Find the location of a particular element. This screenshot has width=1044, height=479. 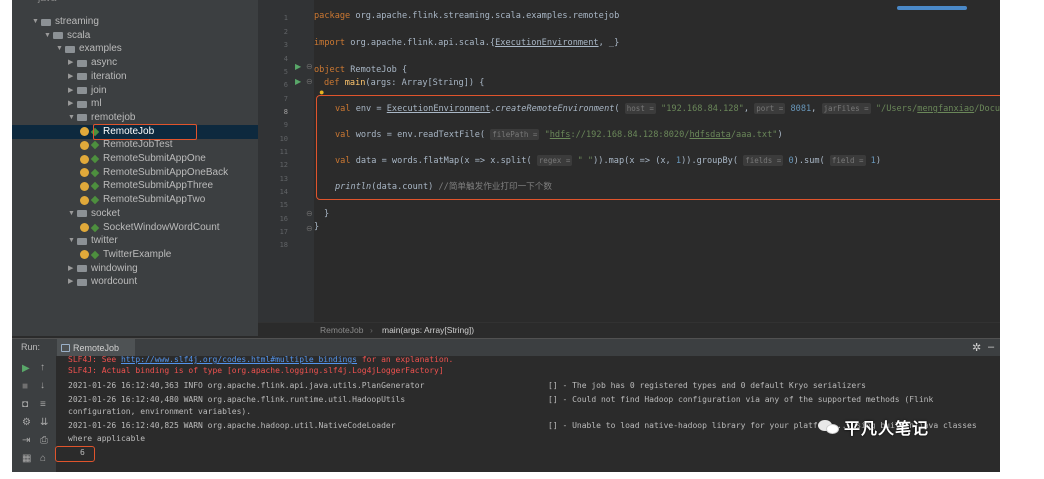

tree-item-join: ▶ join is located at coordinates (135, 91).